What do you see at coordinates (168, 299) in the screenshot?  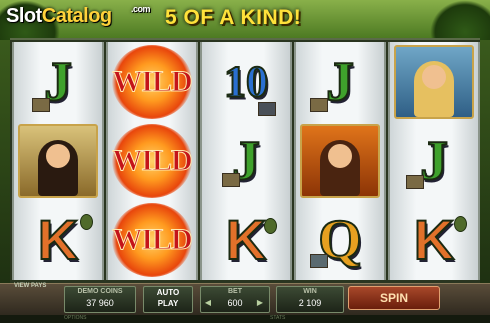 I see `auto-play-button: AUTO PLAY` at bounding box center [168, 299].